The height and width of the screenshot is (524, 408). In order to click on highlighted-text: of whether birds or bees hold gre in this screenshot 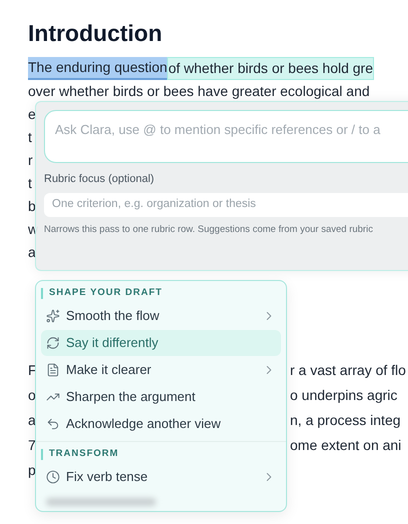, I will do `click(270, 68)`.